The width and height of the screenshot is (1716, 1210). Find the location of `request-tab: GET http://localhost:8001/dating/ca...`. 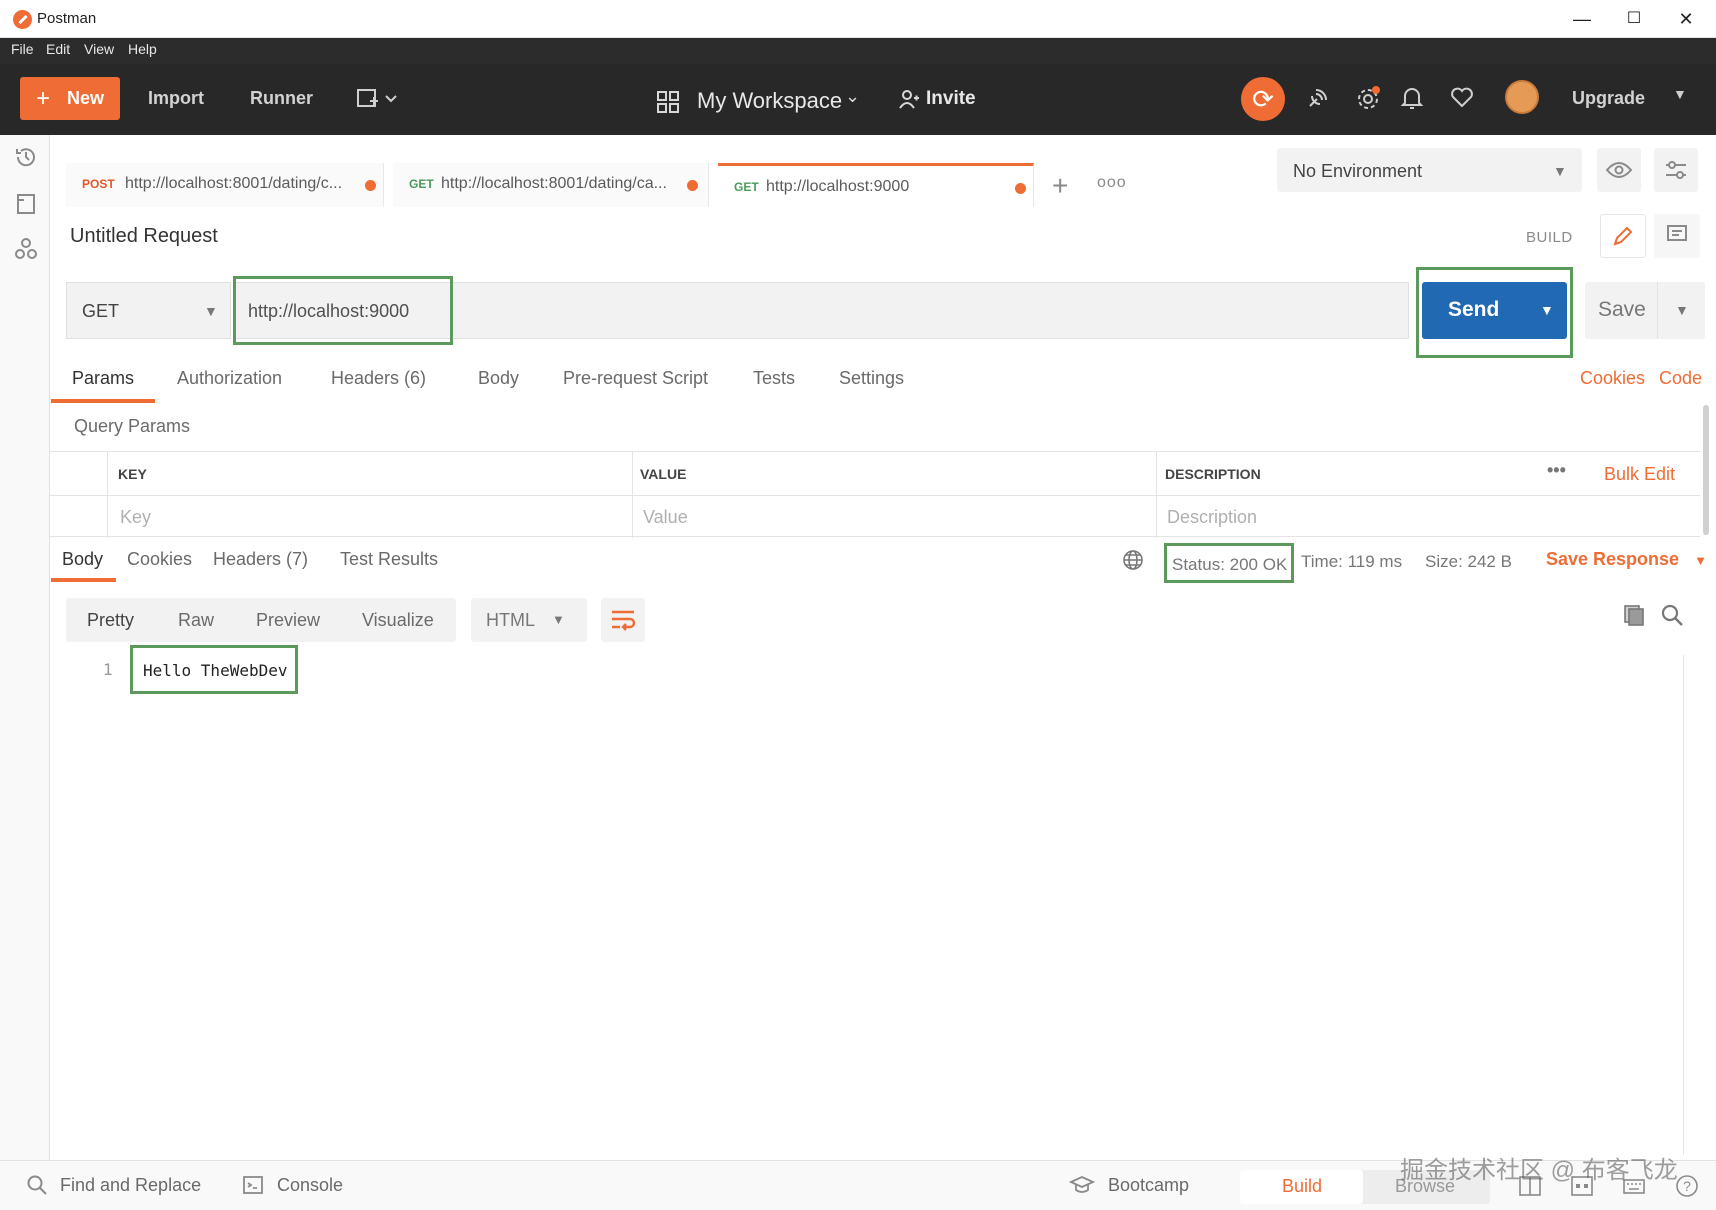

request-tab: GET http://localhost:8001/dating/ca... is located at coordinates (551, 185).